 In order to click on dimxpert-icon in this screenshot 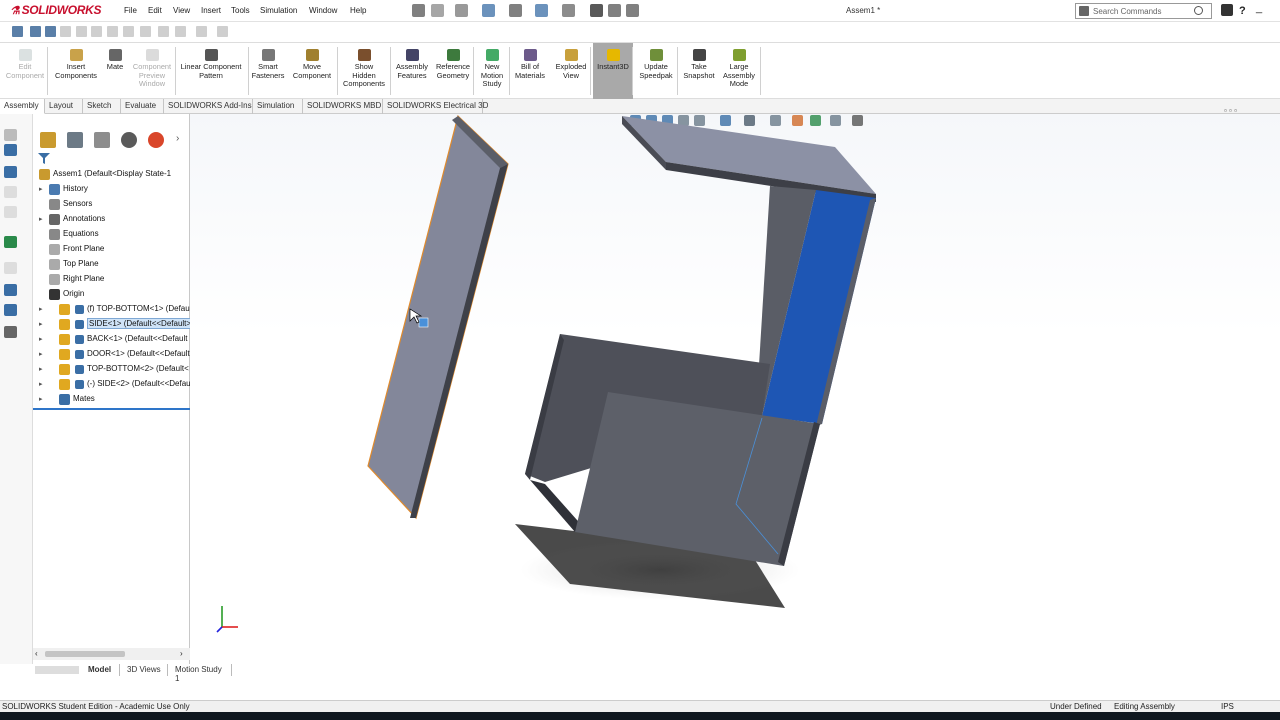, I will do `click(129, 140)`.